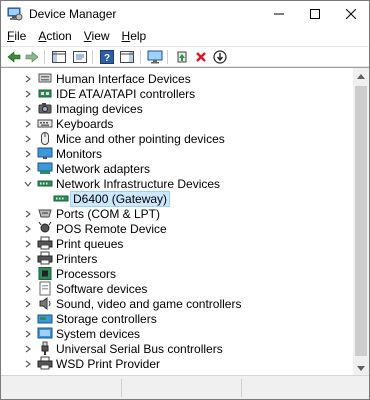 This screenshot has width=370, height=400. Describe the element at coordinates (177, 138) in the screenshot. I see `tree-item-mice-and-other-pointing-devices: Mice and other pointing devices` at that location.